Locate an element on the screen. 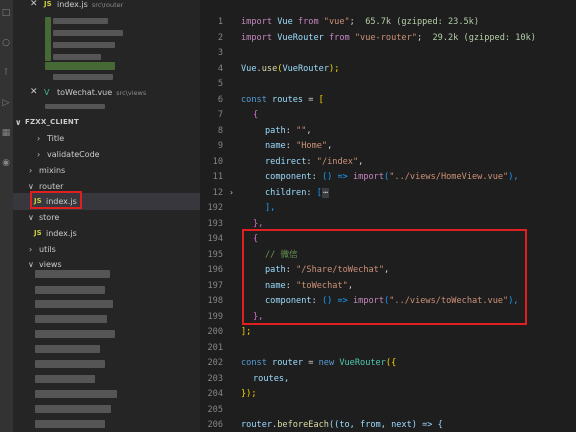 The height and width of the screenshot is (432, 576). line-number: 11 is located at coordinates (217, 177).